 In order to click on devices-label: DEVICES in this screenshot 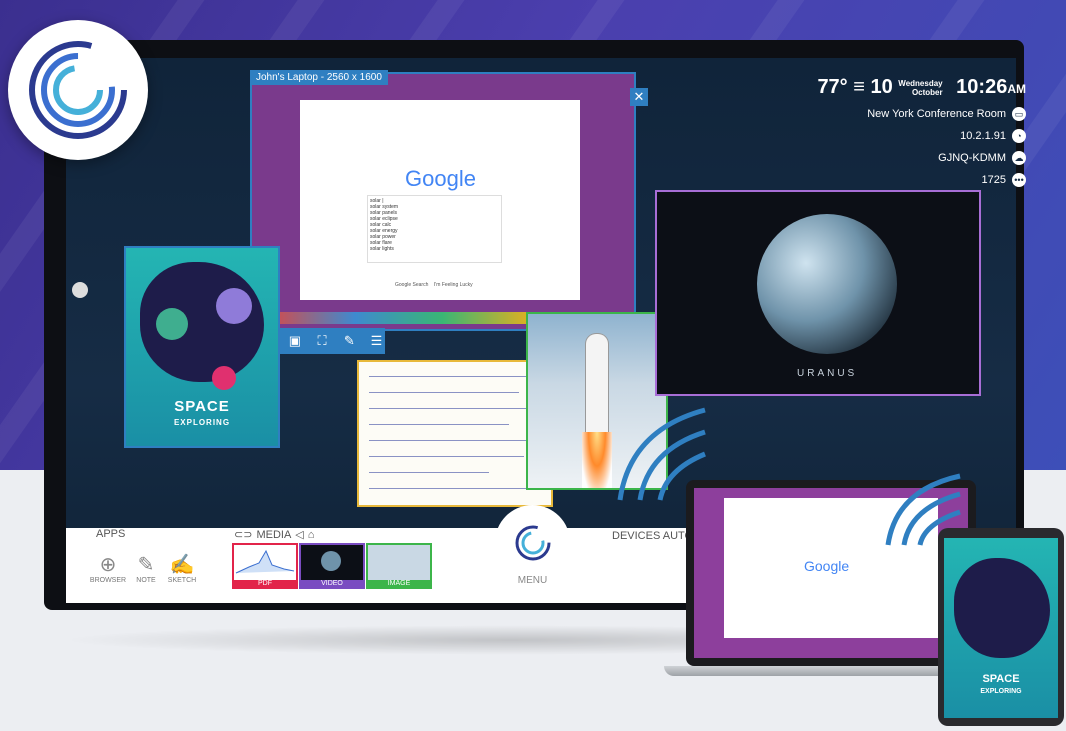, I will do `click(636, 536)`.